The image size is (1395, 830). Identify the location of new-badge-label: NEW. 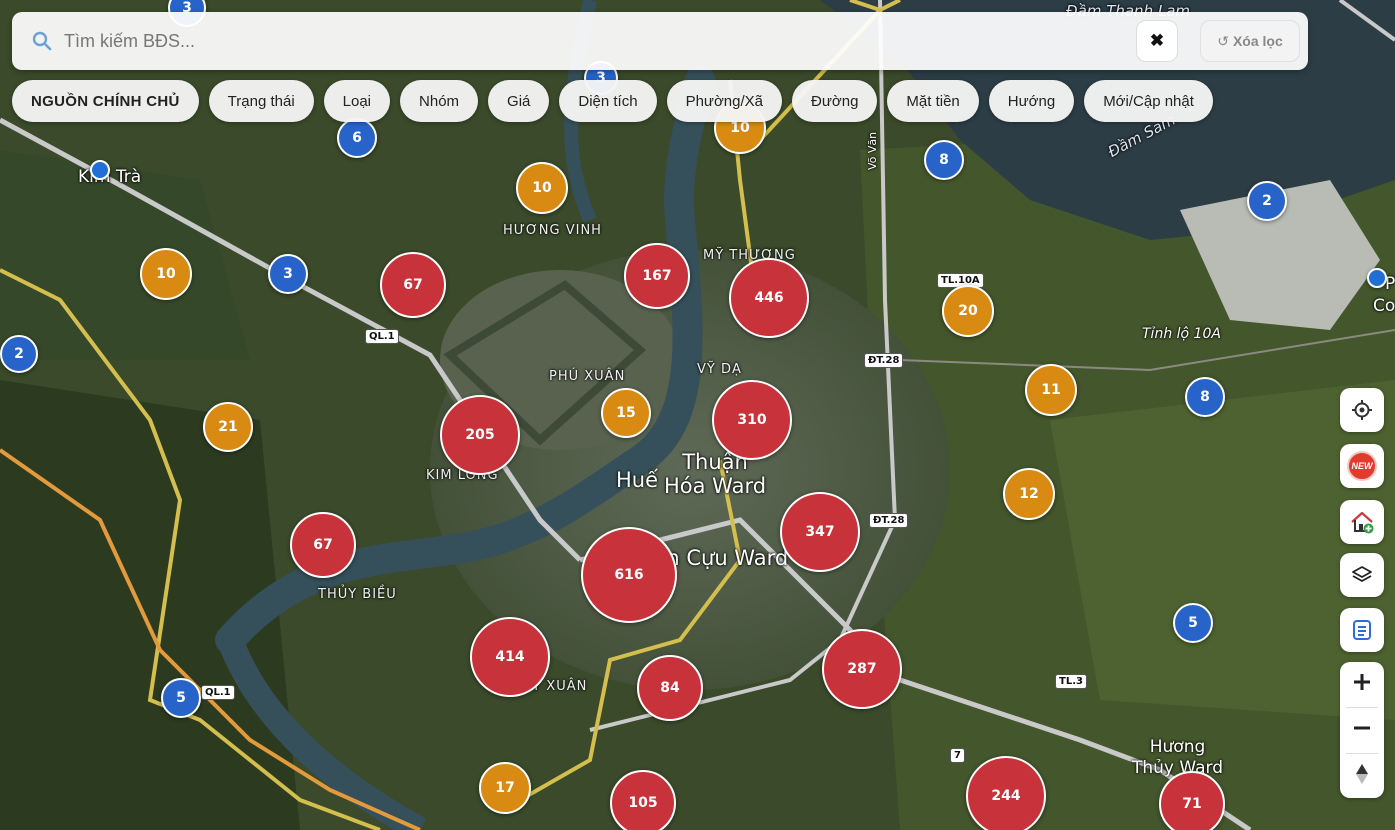
(1362, 466).